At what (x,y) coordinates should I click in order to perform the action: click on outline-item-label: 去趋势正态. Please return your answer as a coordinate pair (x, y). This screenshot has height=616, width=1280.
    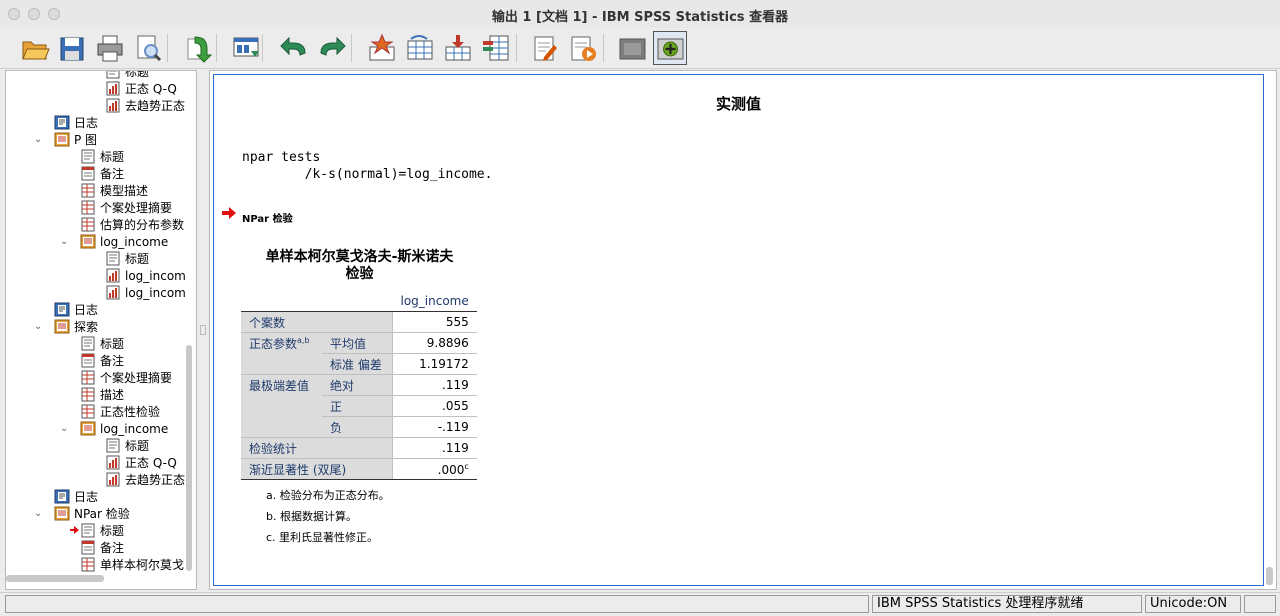
    Looking at the image, I should click on (155, 480).